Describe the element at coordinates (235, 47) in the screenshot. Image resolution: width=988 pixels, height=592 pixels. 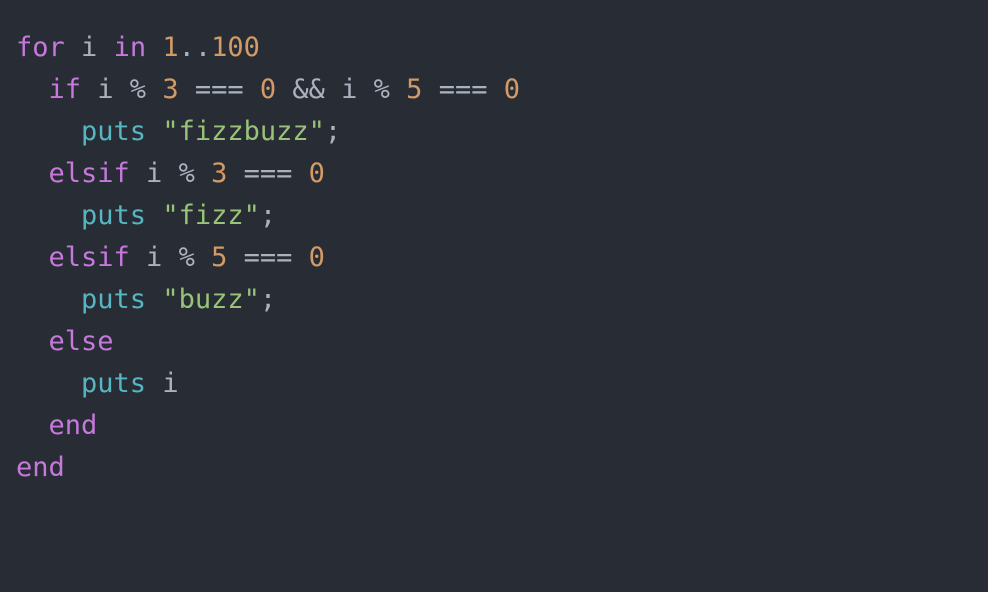
I see `number-token: 100` at that location.